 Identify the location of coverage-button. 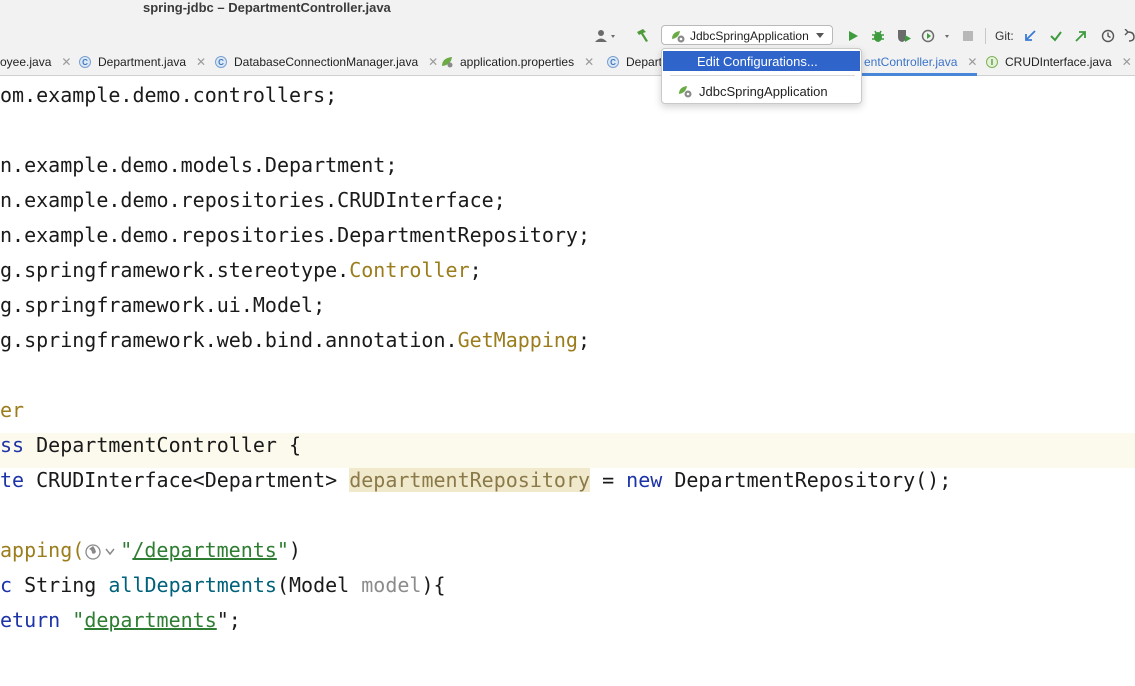
(904, 36).